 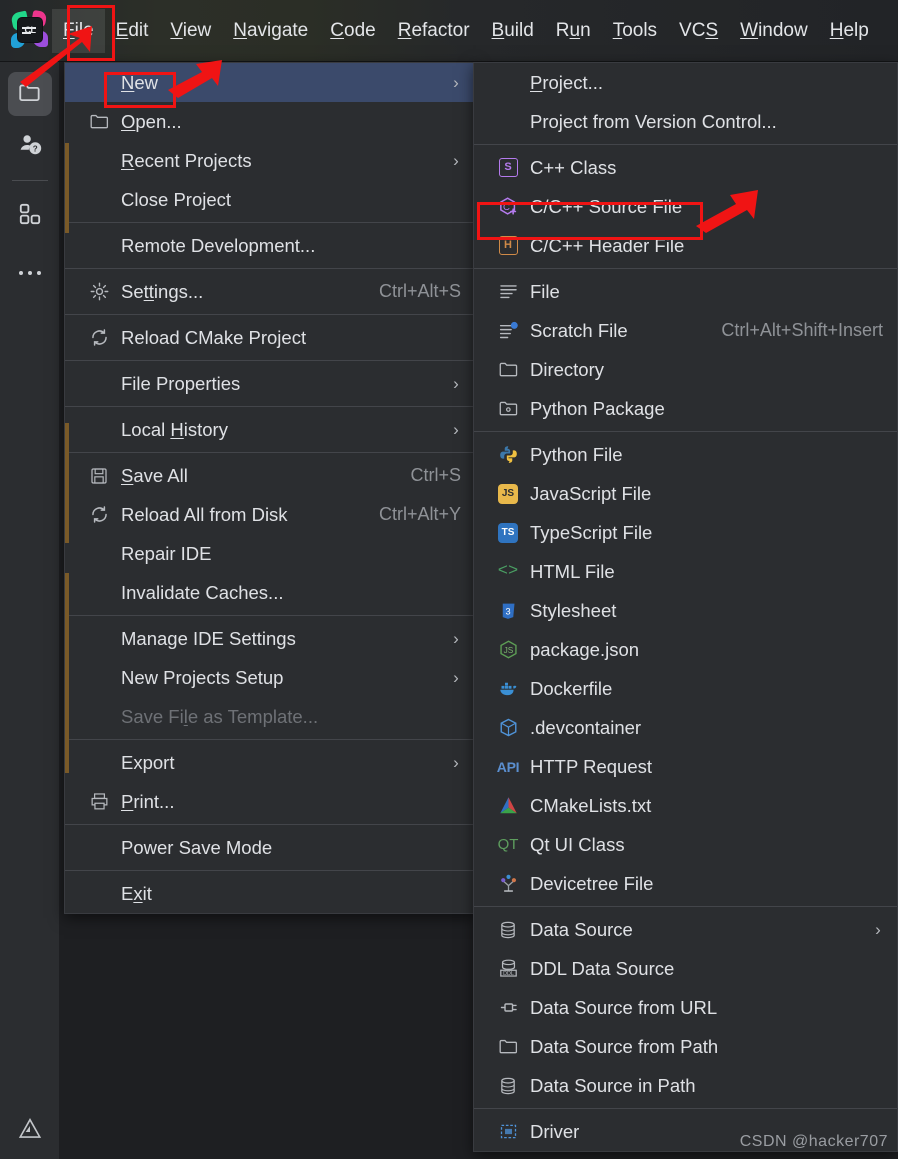 What do you see at coordinates (132, 31) in the screenshot?
I see `menubar-item-edit: Edit` at bounding box center [132, 31].